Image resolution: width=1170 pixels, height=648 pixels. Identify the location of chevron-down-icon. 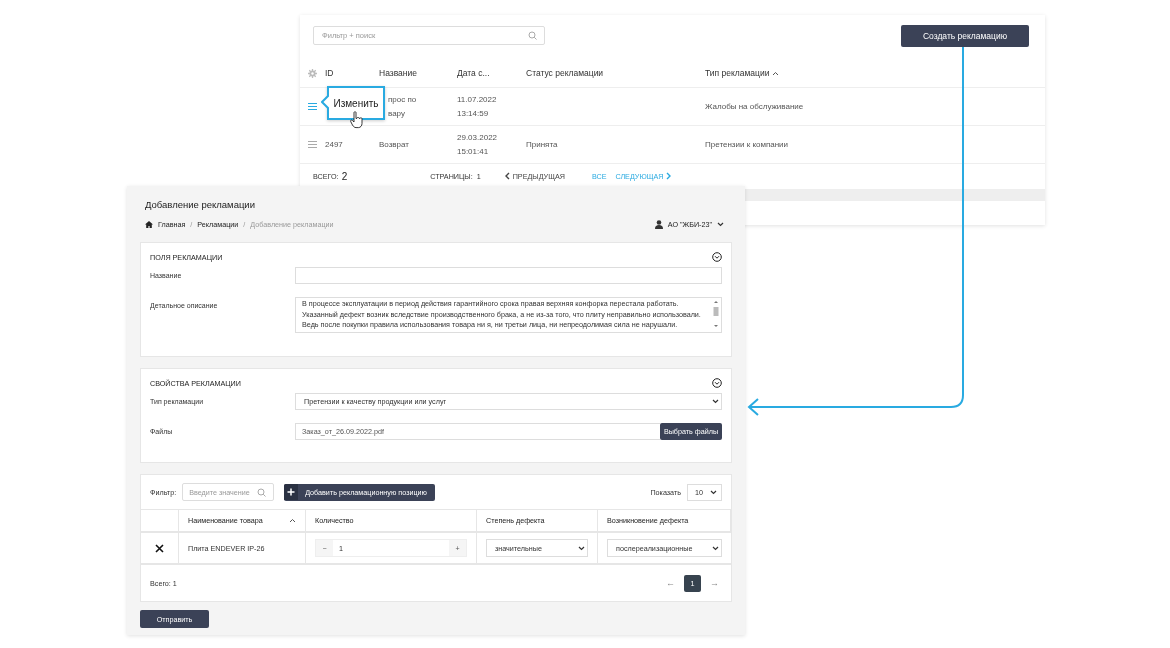
(720, 224).